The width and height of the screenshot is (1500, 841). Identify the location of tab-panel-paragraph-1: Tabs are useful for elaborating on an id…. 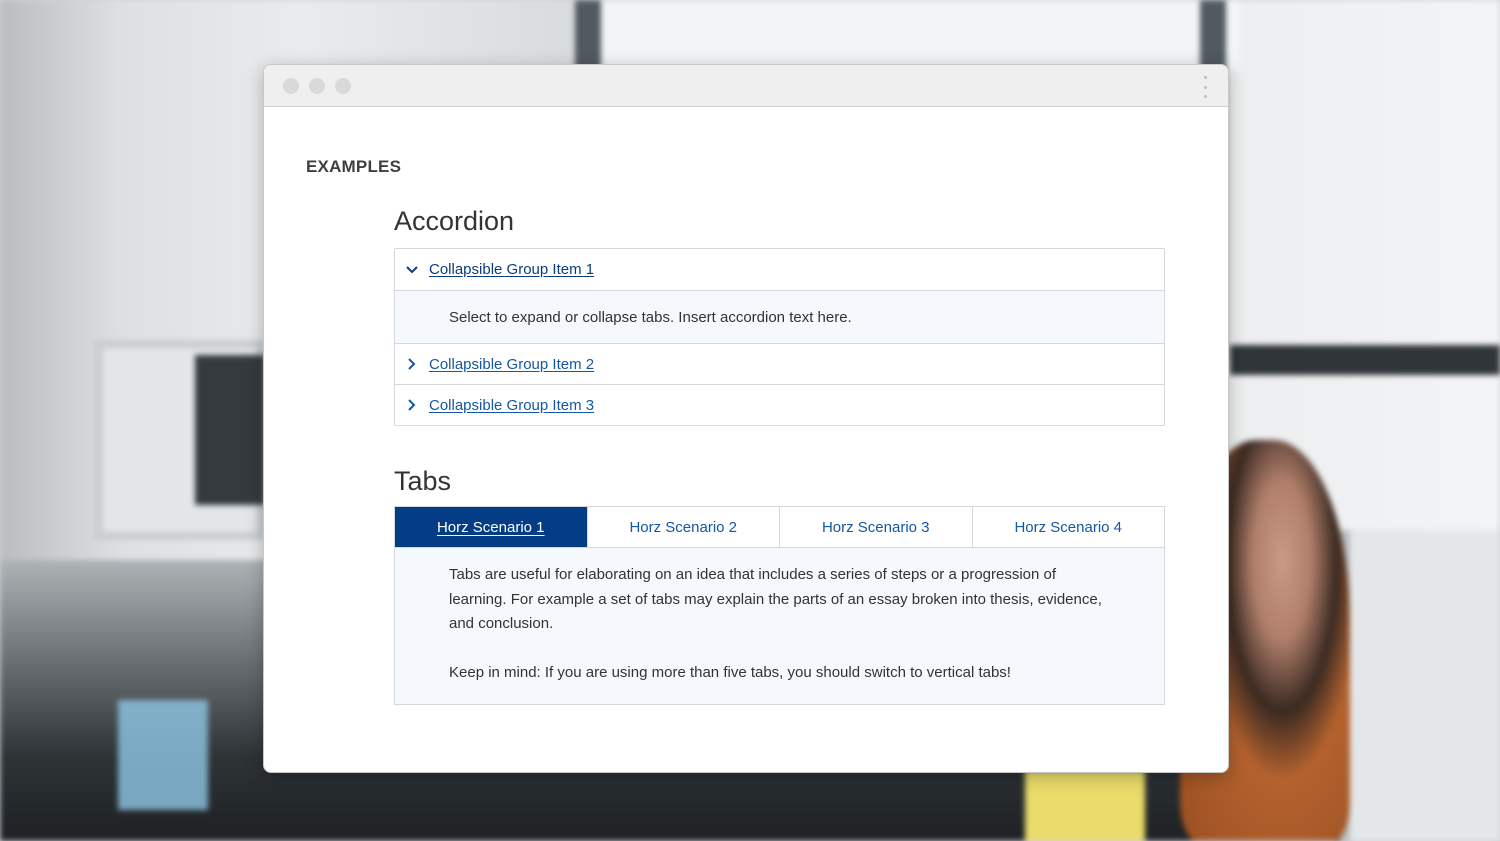
(775, 599).